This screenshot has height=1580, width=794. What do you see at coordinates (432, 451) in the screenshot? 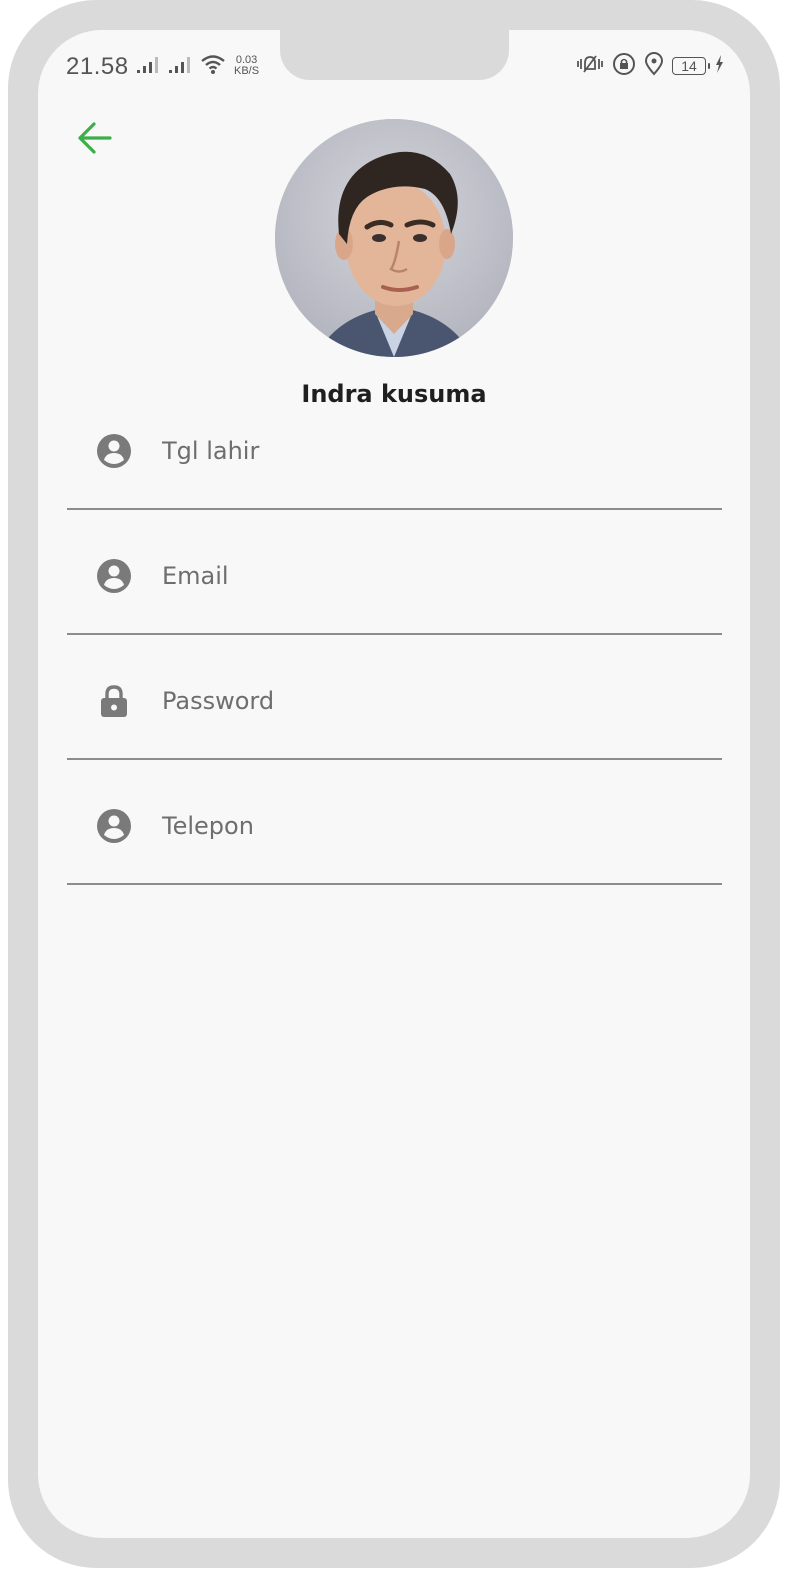
I see `birthdate-input` at bounding box center [432, 451].